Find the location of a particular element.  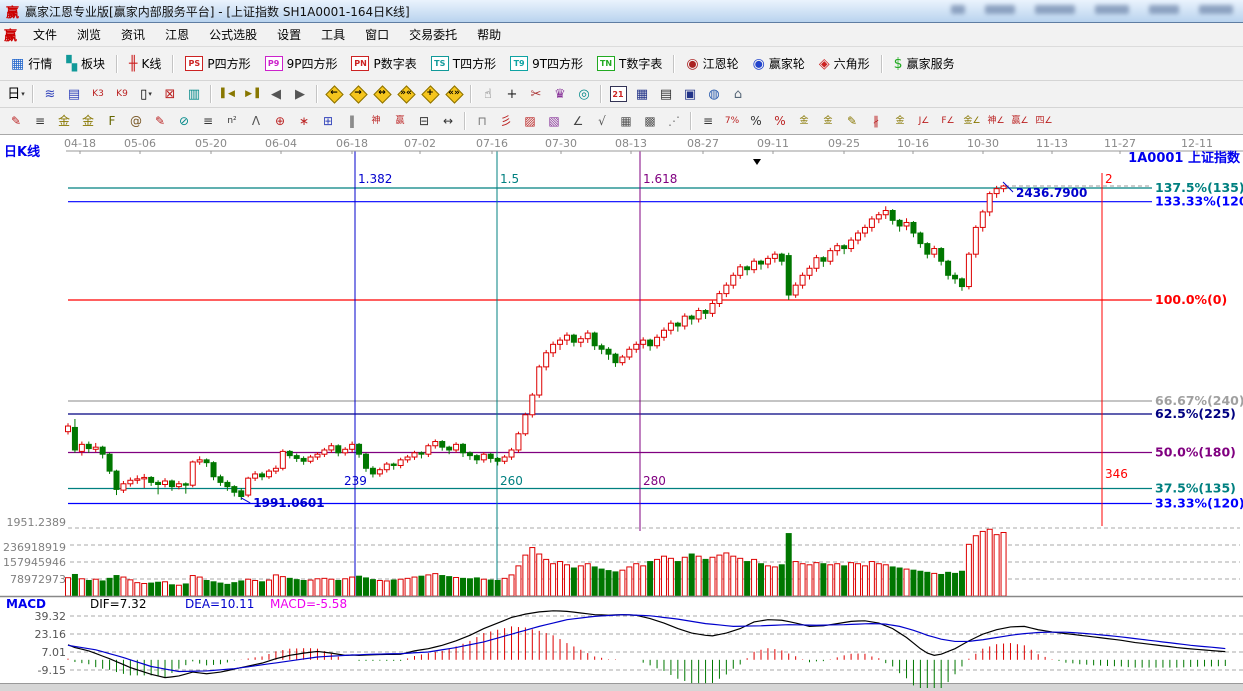

diamond-compress-icon: »« is located at coordinates (406, 94).